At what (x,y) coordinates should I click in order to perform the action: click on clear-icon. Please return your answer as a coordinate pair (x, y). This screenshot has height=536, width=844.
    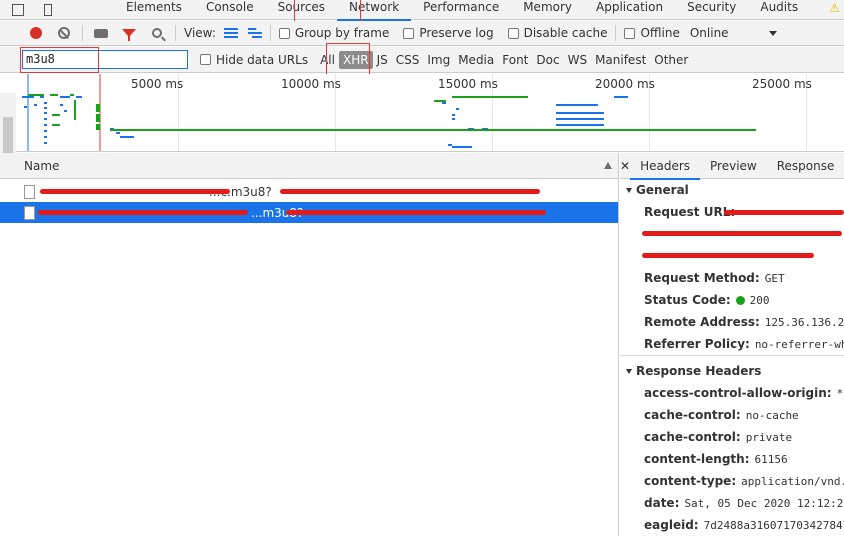
    Looking at the image, I should click on (64, 33).